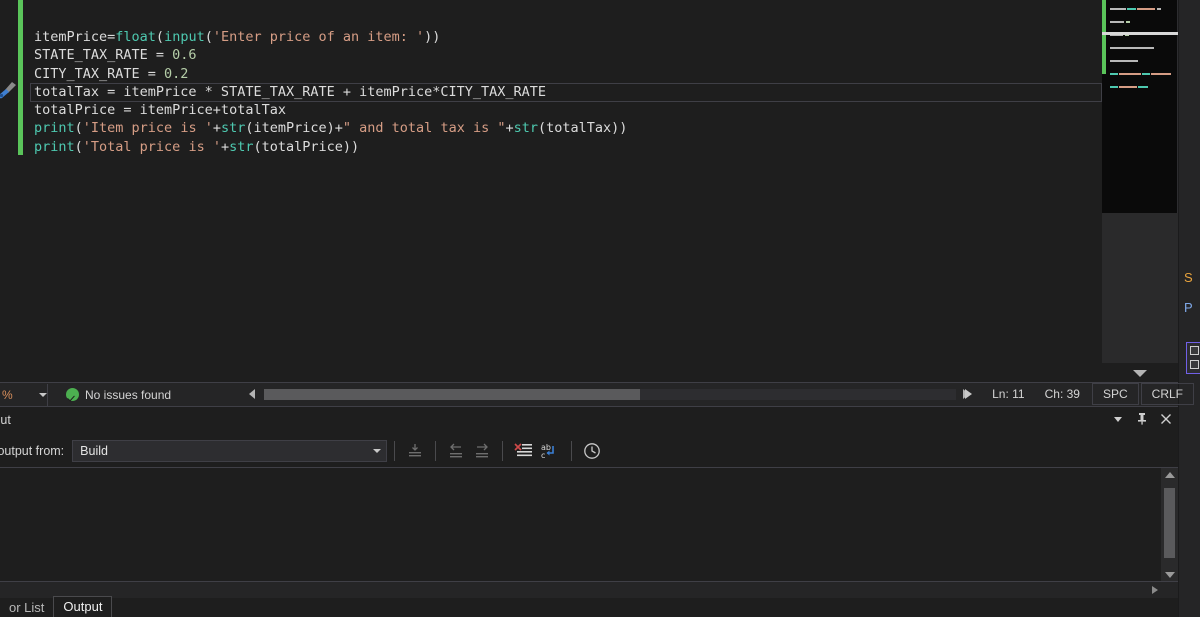 The image size is (1200, 617). What do you see at coordinates (589, 606) in the screenshot?
I see `panel-tab-strip: or List Output` at bounding box center [589, 606].